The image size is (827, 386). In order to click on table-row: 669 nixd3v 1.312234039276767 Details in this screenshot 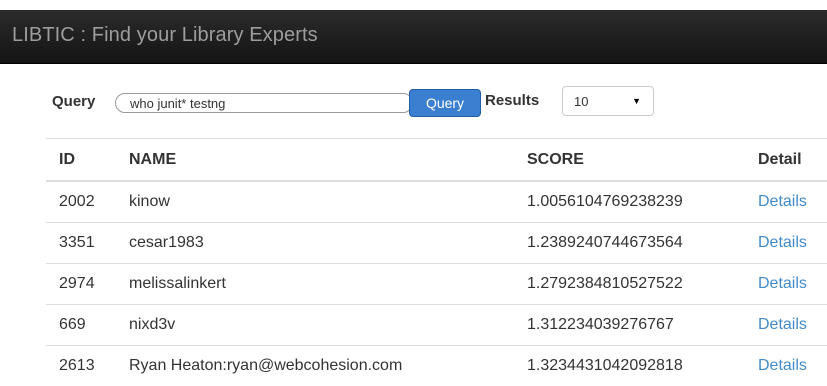, I will do `click(436, 325)`.